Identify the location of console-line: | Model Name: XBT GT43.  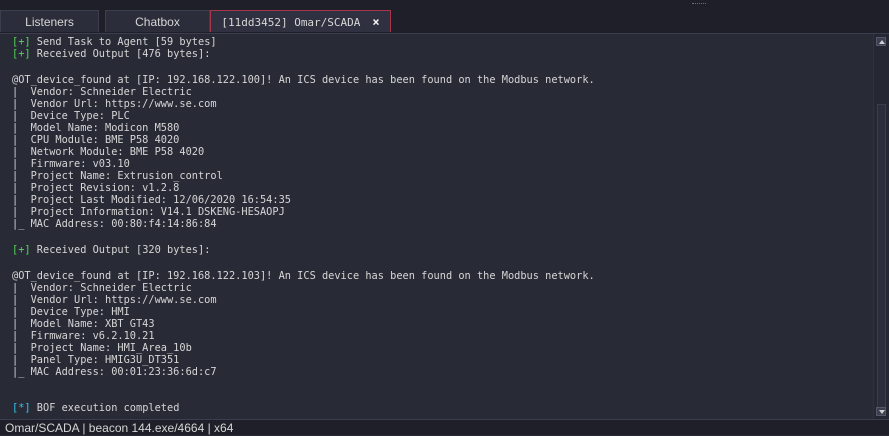
(83, 324).